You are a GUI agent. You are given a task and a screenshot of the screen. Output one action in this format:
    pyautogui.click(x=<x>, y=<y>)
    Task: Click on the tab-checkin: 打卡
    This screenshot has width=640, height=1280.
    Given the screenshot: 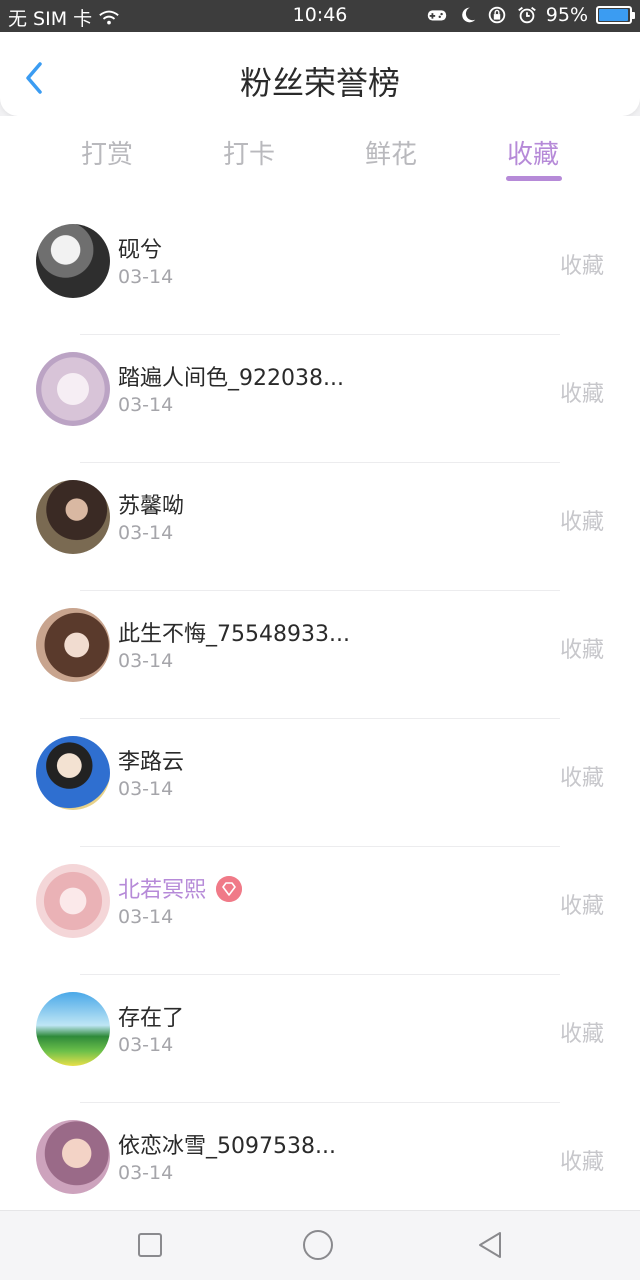 What is the action you would take?
    pyautogui.click(x=249, y=152)
    